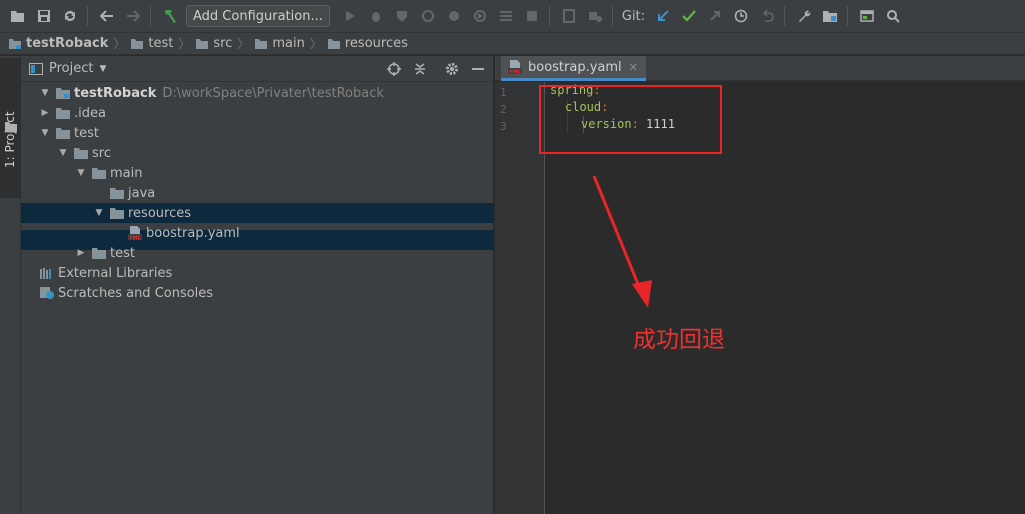 Image resolution: width=1025 pixels, height=514 pixels. Describe the element at coordinates (257, 213) in the screenshot. I see `tree-item-resources: ▼ resources` at that location.